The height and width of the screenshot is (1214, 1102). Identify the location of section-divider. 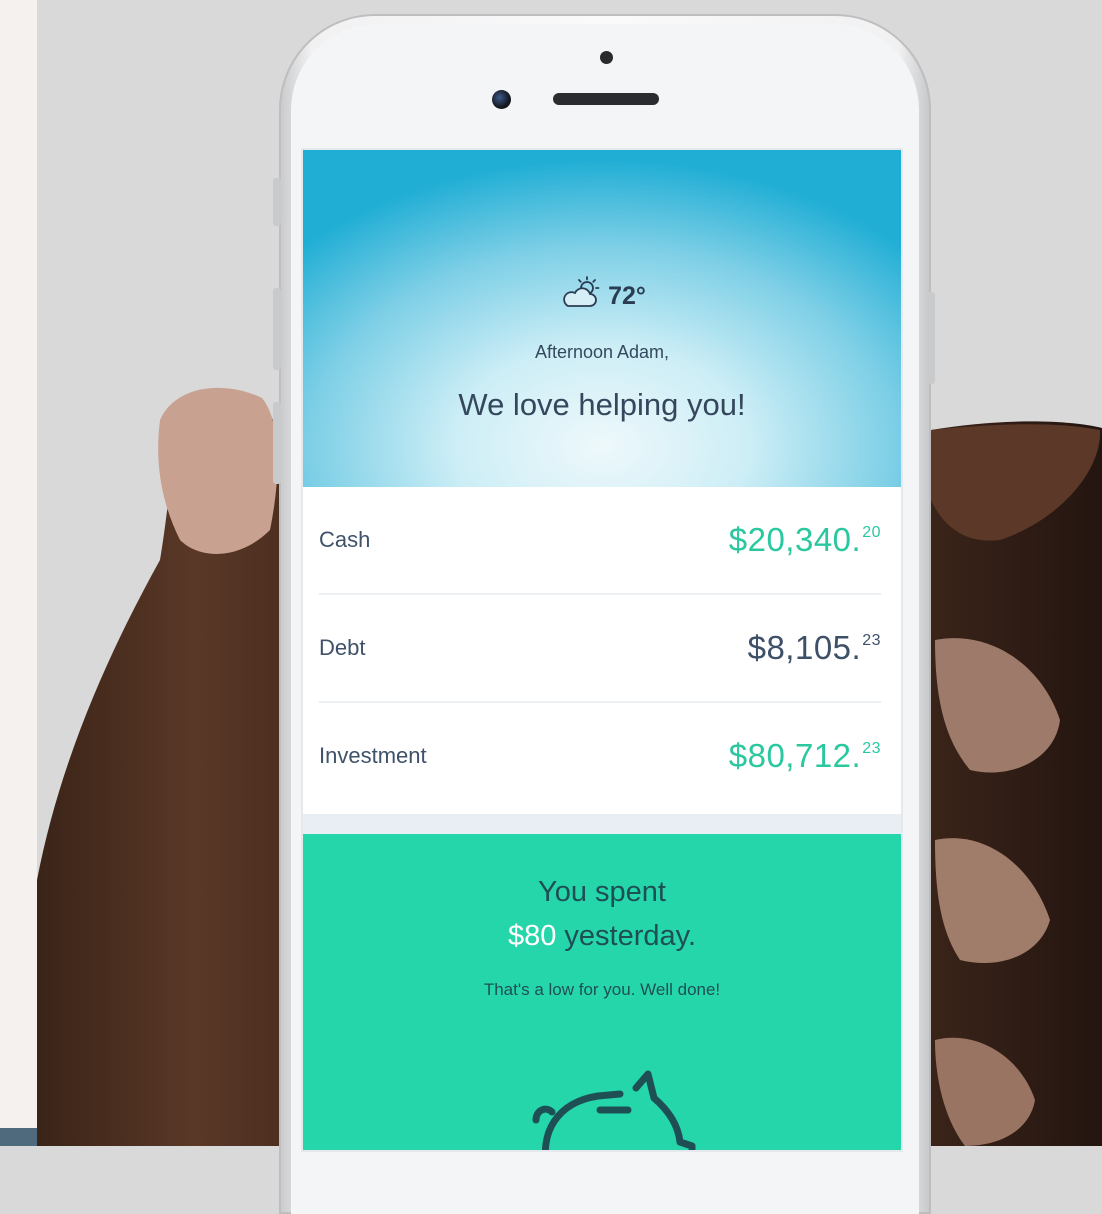
(602, 824).